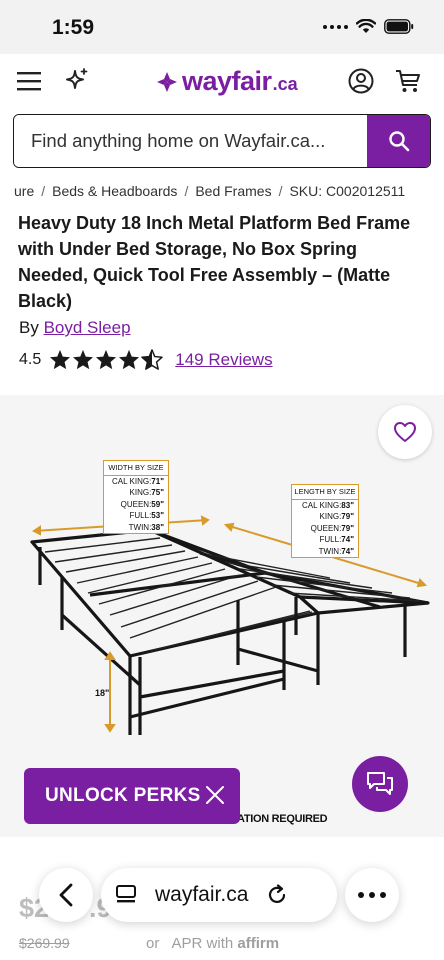  I want to click on width-row: TWIN:38", so click(136, 528).